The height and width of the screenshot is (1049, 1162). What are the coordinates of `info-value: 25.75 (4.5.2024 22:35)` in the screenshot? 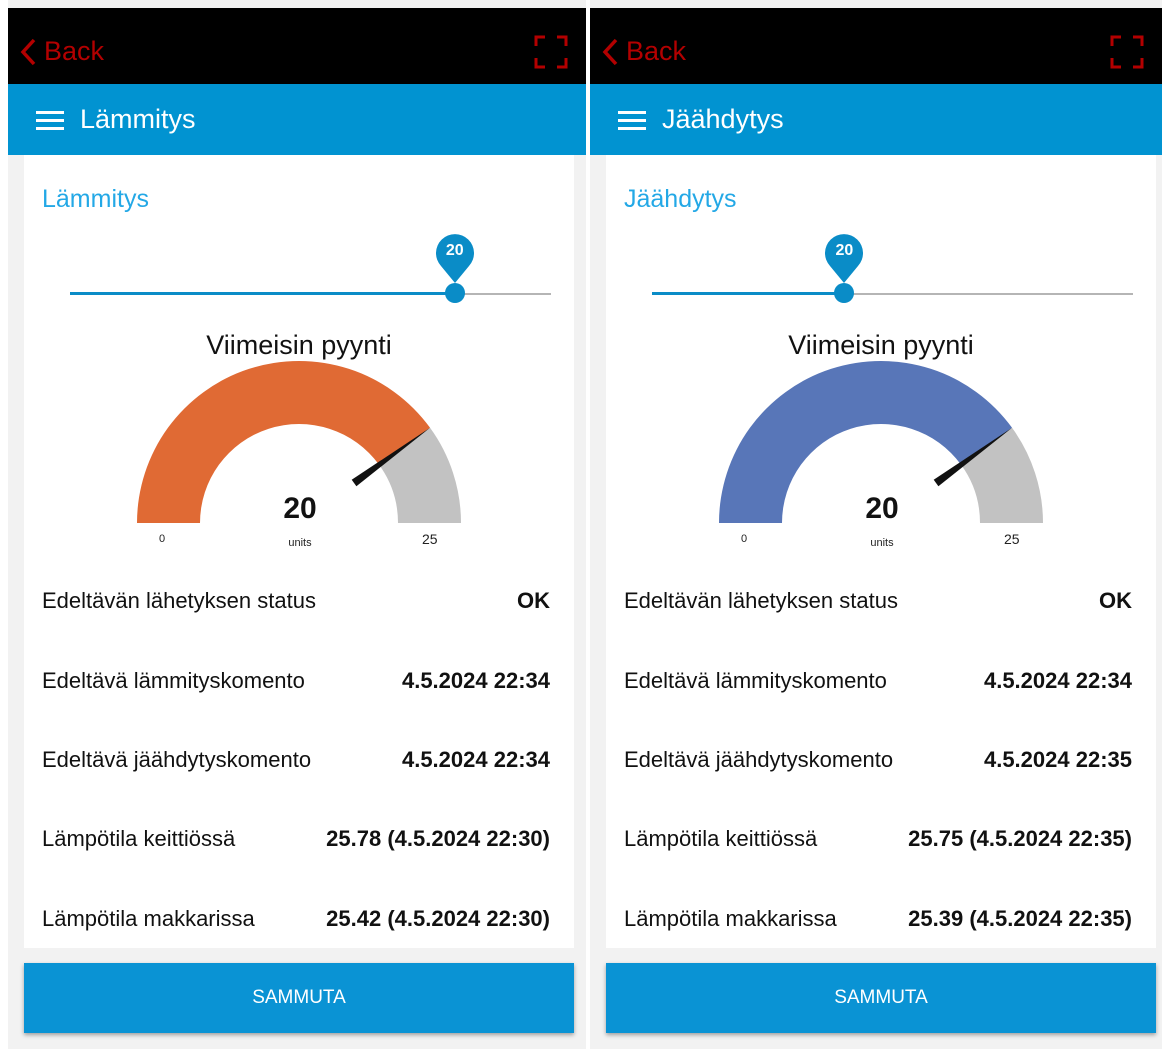 It's located at (1020, 838).